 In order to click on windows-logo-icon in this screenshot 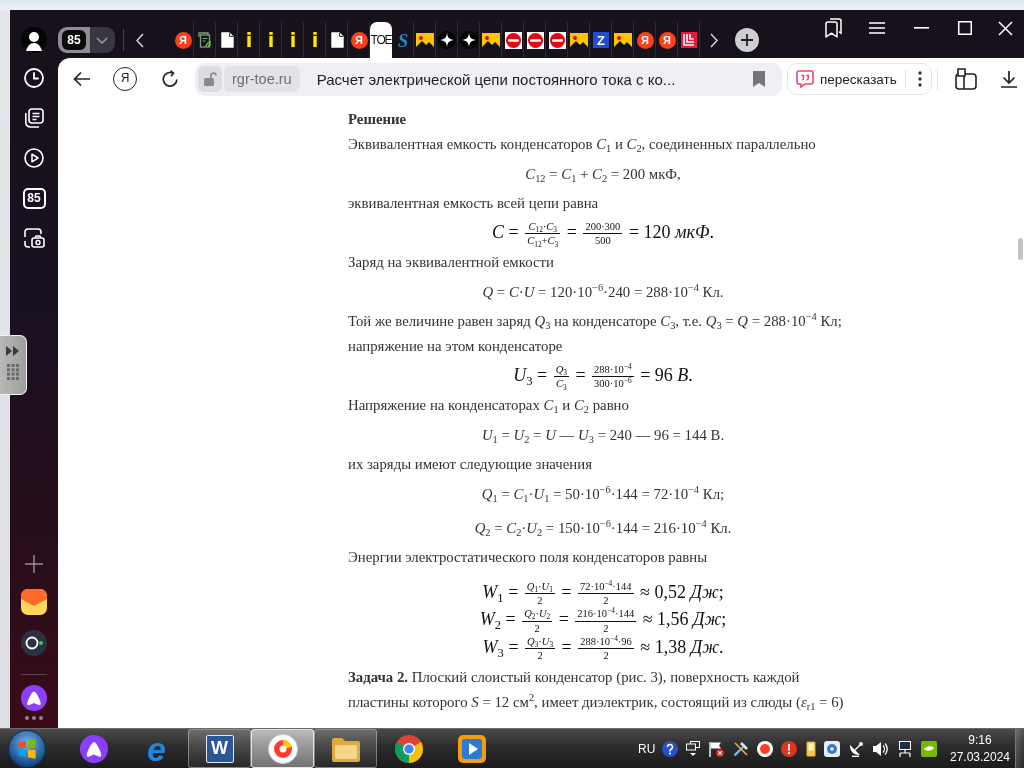, I will do `click(27, 748)`.